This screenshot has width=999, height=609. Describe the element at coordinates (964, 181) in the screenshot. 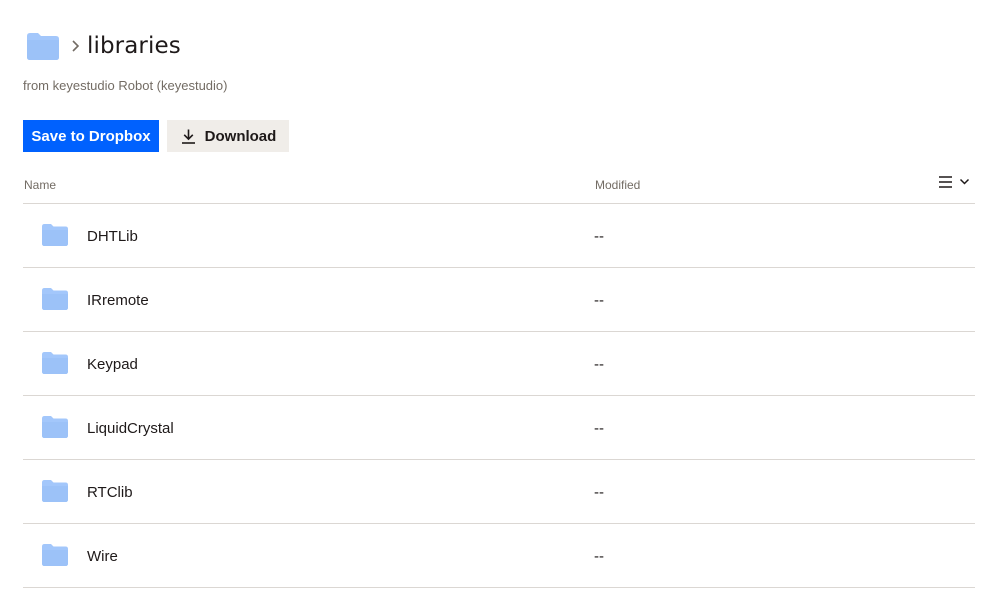

I see `chevron-down-icon` at that location.